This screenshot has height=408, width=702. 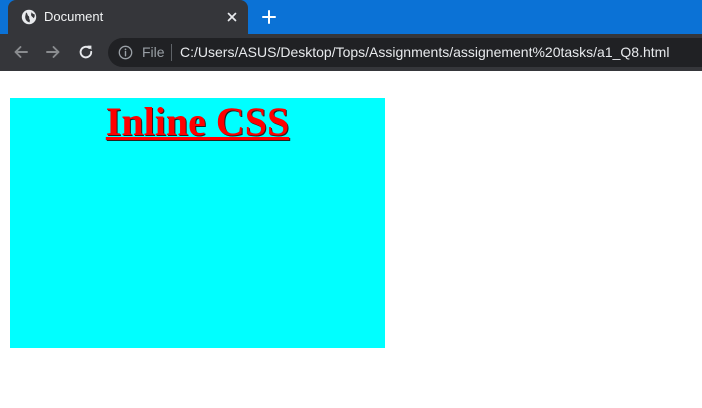 What do you see at coordinates (86, 52) in the screenshot?
I see `reload-icon` at bounding box center [86, 52].